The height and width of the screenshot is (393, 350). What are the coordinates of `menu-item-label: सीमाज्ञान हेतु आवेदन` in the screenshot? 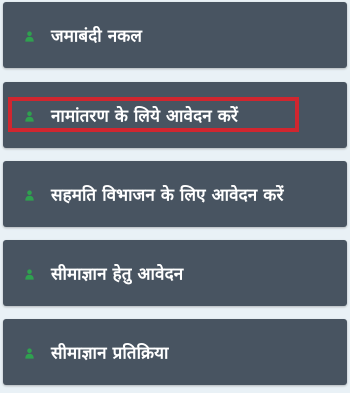 It's located at (117, 274).